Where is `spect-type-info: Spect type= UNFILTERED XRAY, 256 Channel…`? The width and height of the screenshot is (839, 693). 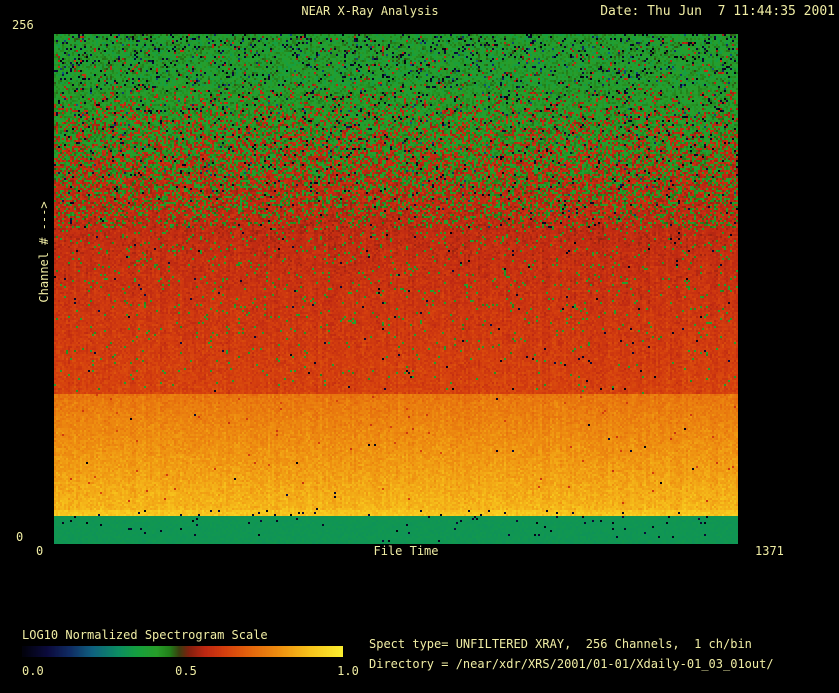
spect-type-info: Spect type= UNFILTERED XRAY, 256 Channel… is located at coordinates (560, 644).